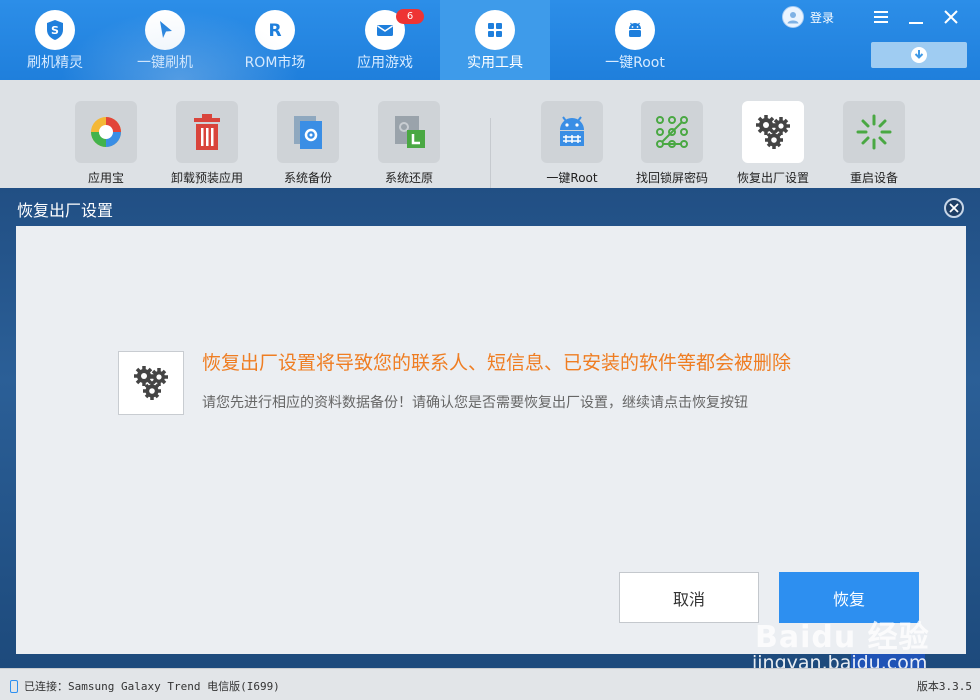  I want to click on download-icon, so click(919, 55).